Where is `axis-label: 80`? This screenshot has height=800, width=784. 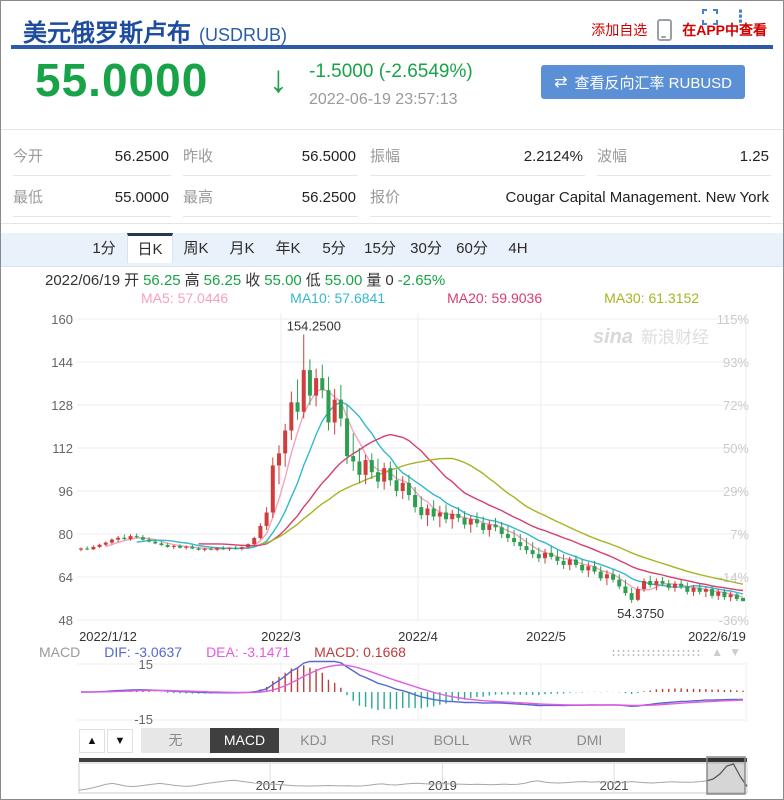
axis-label: 80 is located at coordinates (66, 534).